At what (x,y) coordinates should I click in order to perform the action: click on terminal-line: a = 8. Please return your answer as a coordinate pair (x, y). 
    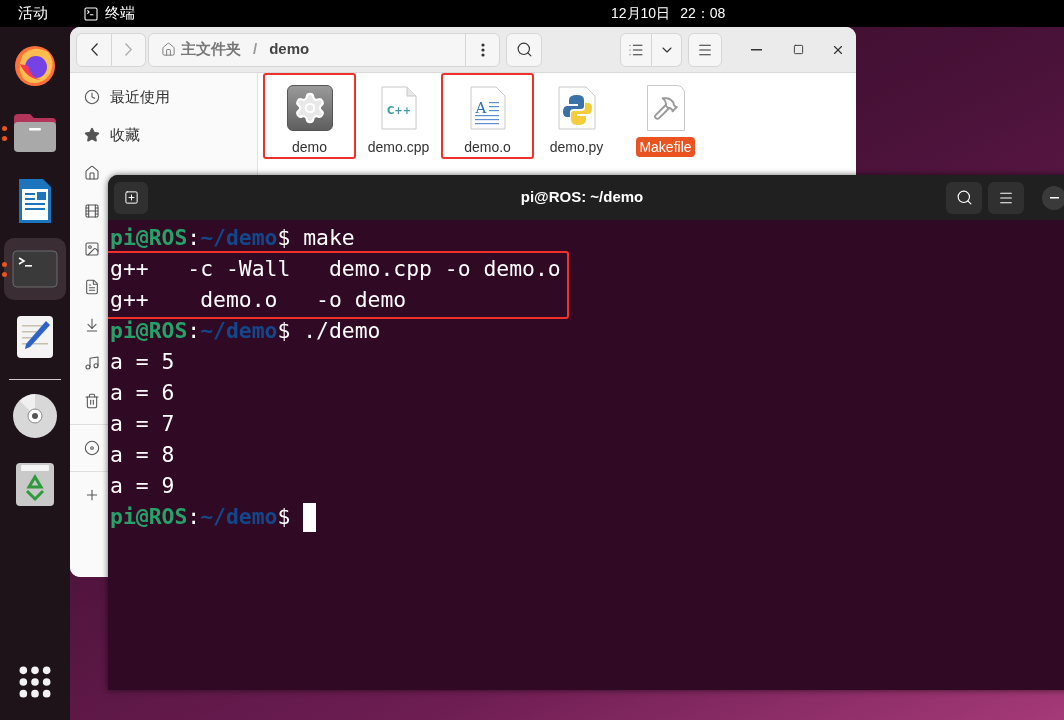
    Looking at the image, I should click on (142, 455).